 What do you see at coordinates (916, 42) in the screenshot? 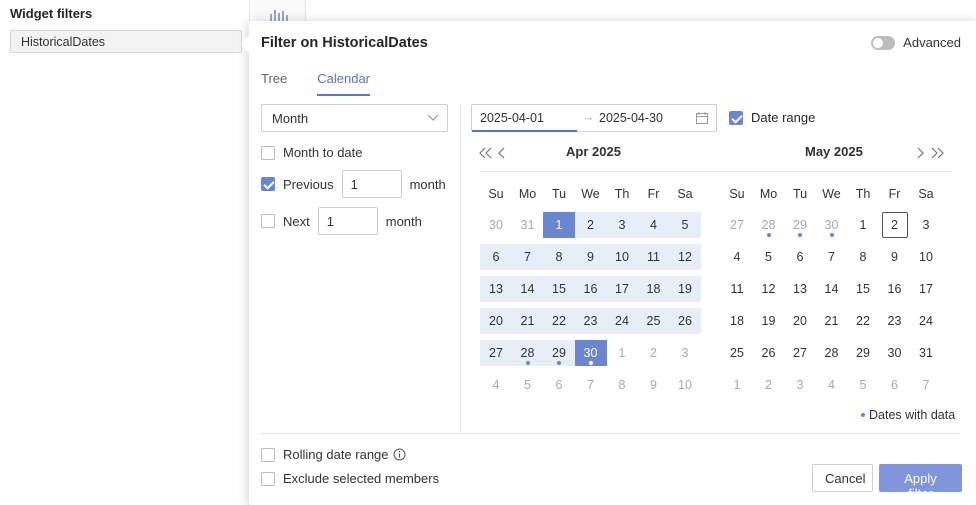
I see `advanced-toggle-group: Advanced` at bounding box center [916, 42].